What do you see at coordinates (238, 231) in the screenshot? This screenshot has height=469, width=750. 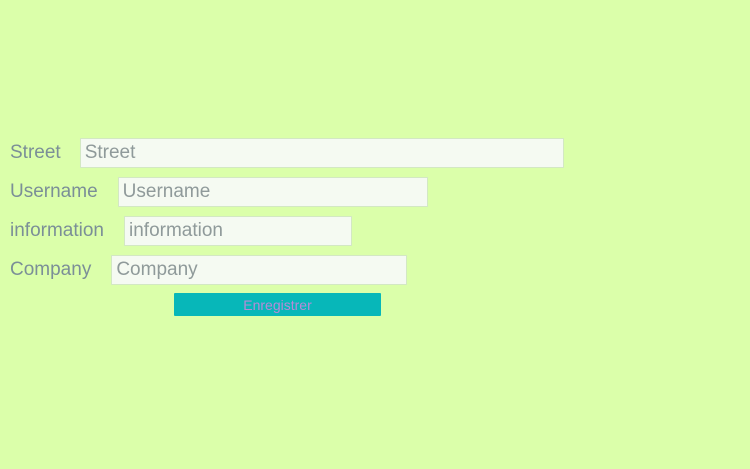 I see `information-input` at bounding box center [238, 231].